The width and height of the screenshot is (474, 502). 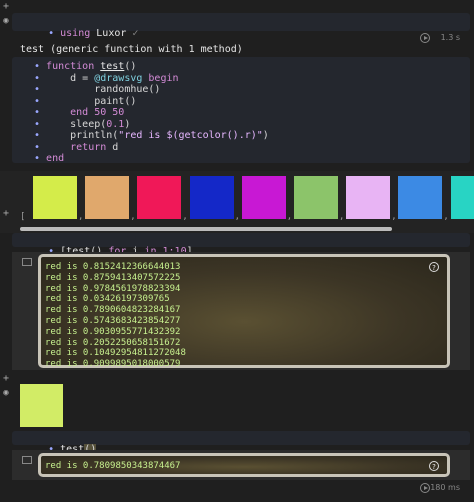 What do you see at coordinates (113, 320) in the screenshot?
I see `stdout-line: red is 0.5743683423854277` at bounding box center [113, 320].